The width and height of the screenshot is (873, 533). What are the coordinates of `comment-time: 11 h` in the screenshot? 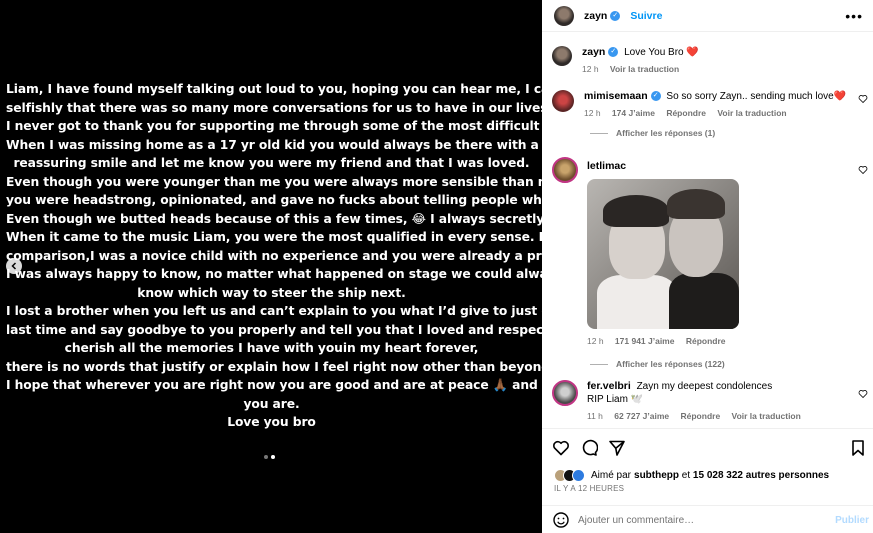 It's located at (595, 416).